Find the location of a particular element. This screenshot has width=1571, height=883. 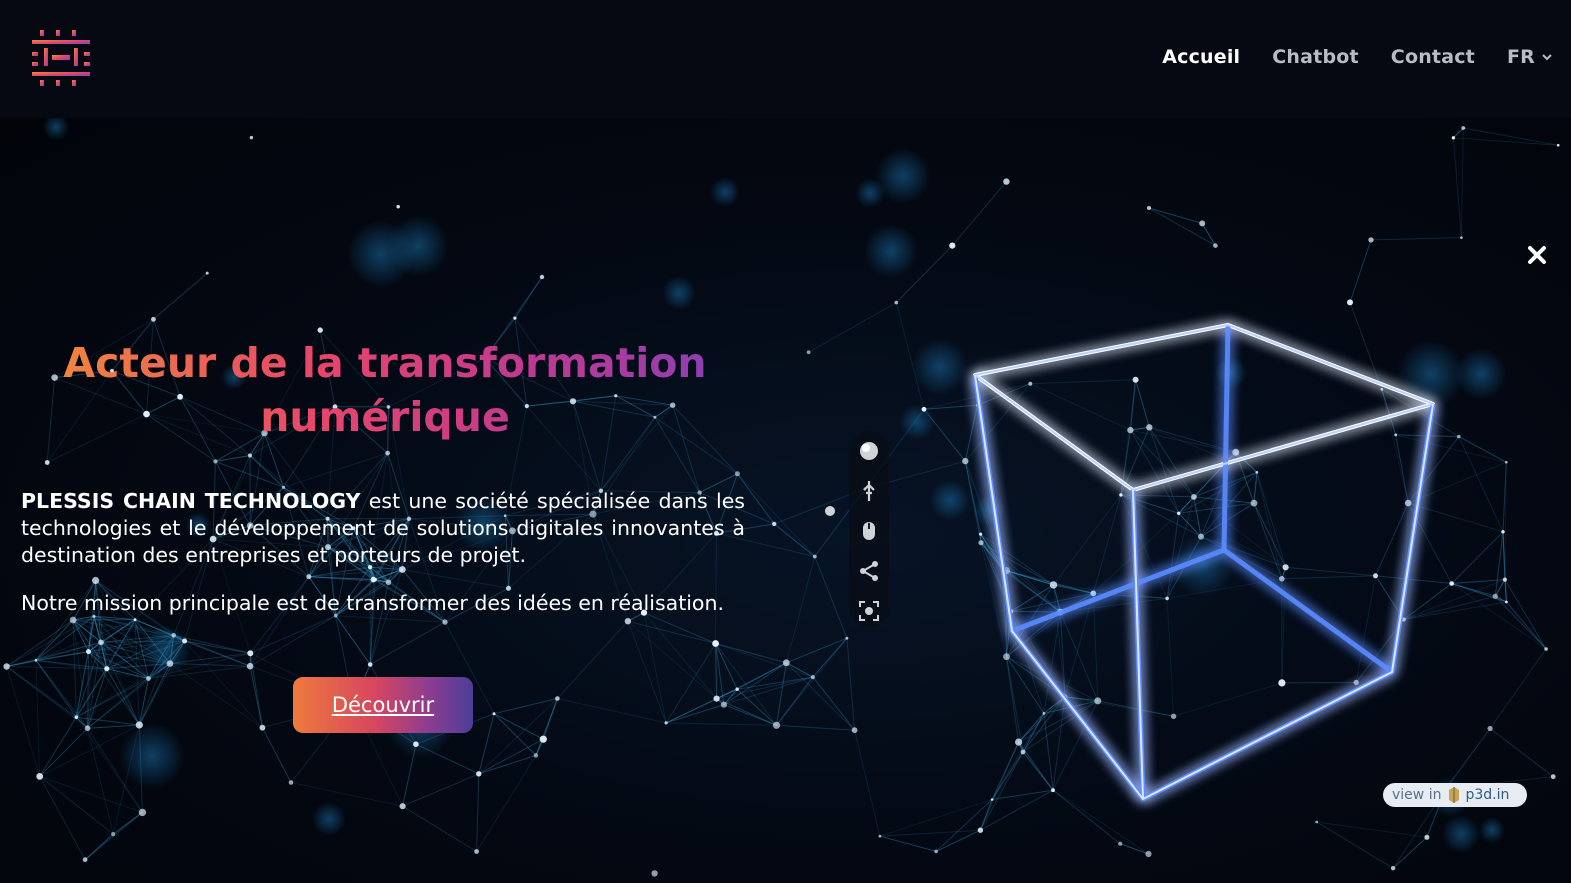

viewer-toolbar is located at coordinates (869, 529).